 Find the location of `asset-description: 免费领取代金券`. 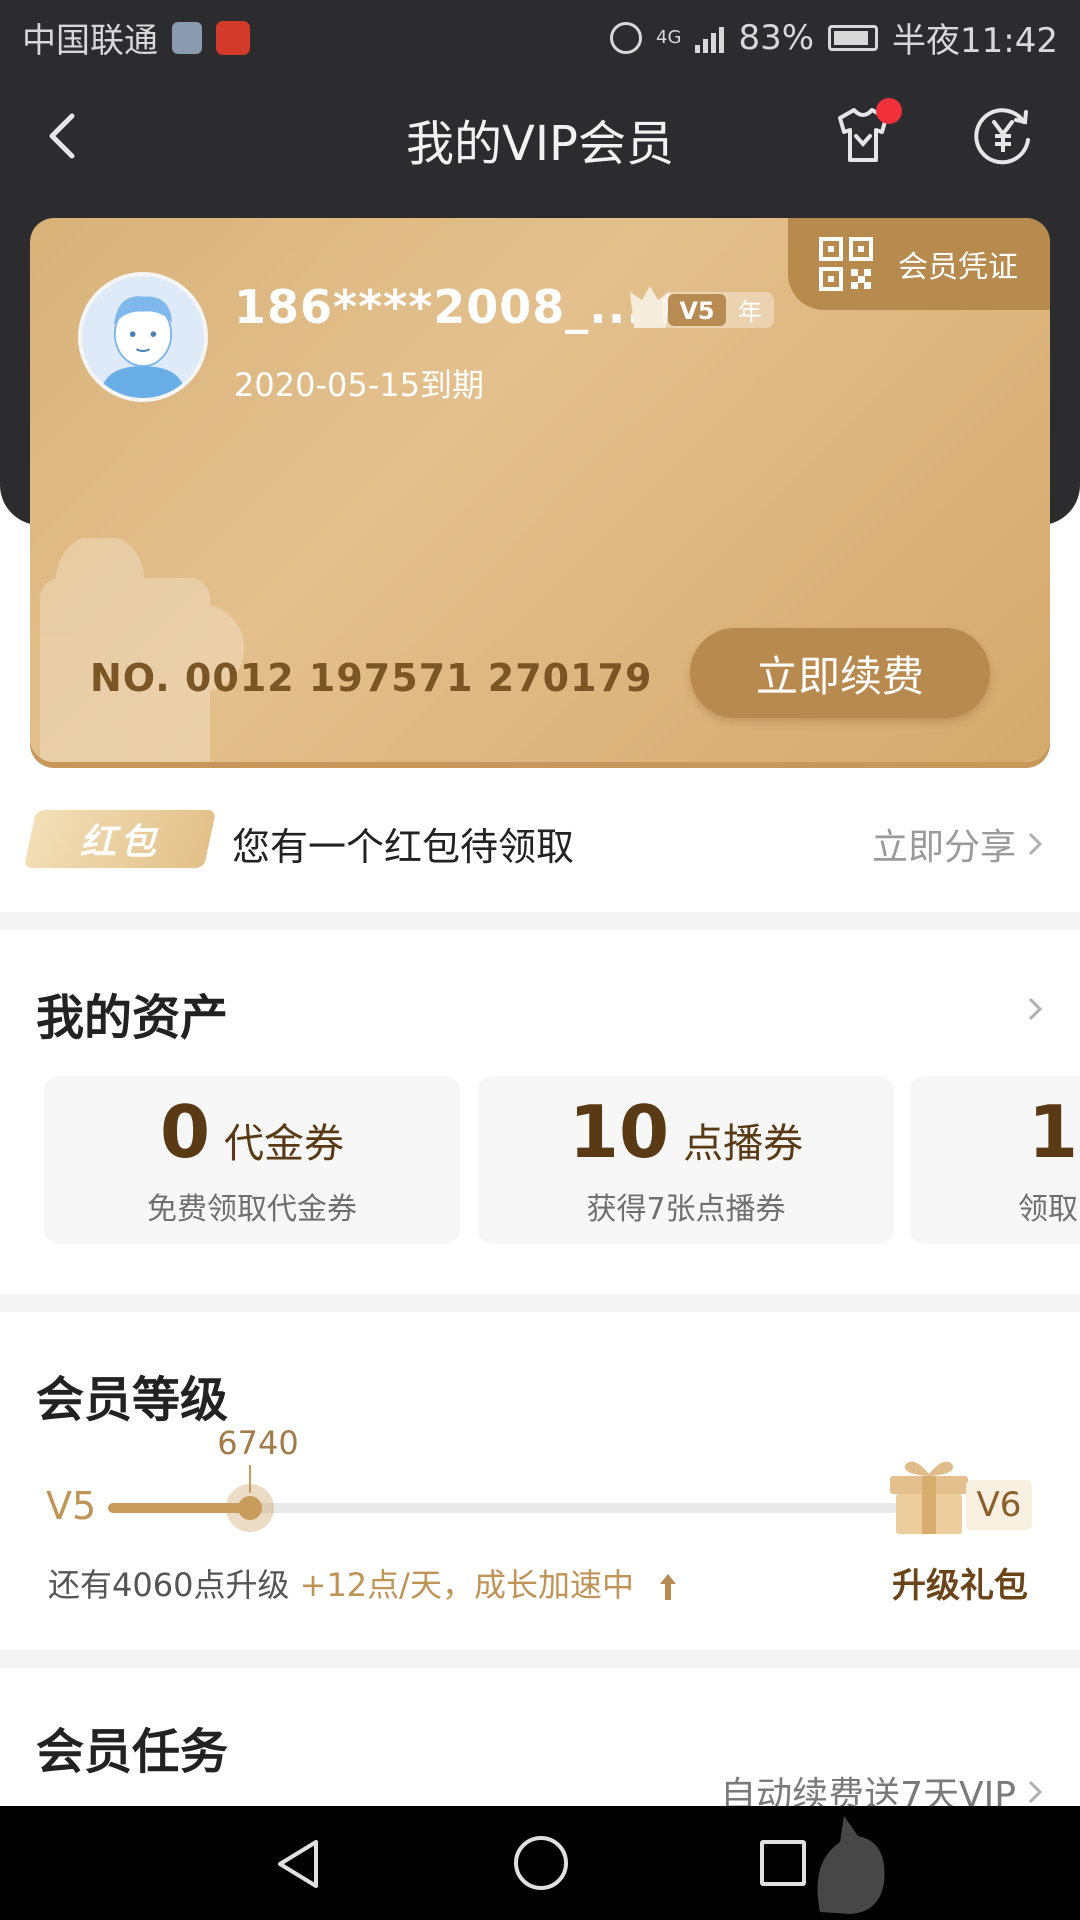

asset-description: 免费领取代金券 is located at coordinates (252, 1209).